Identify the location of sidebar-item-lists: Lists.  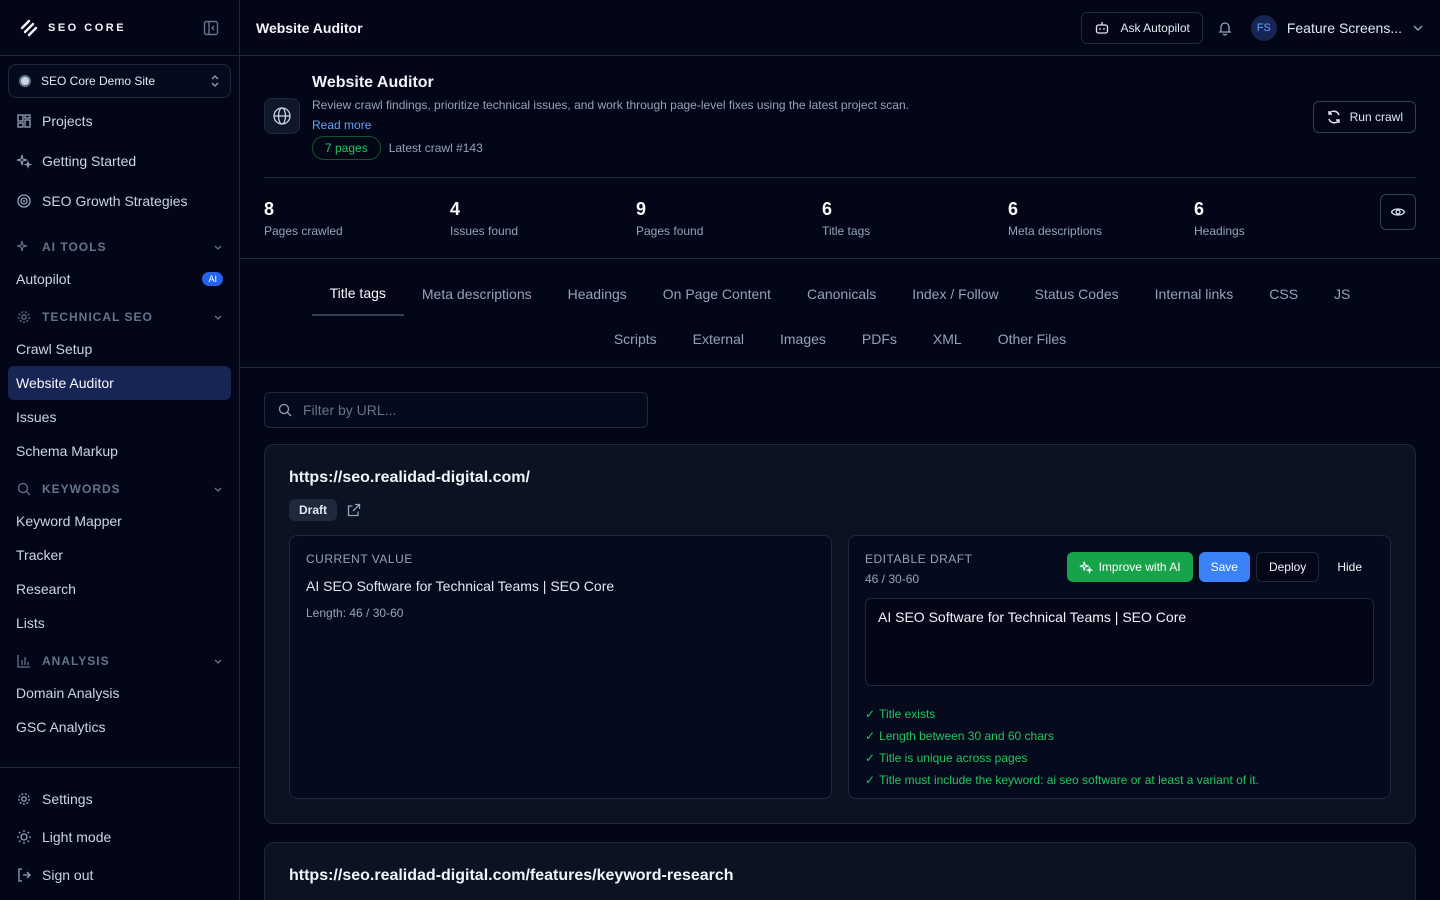
(119, 623).